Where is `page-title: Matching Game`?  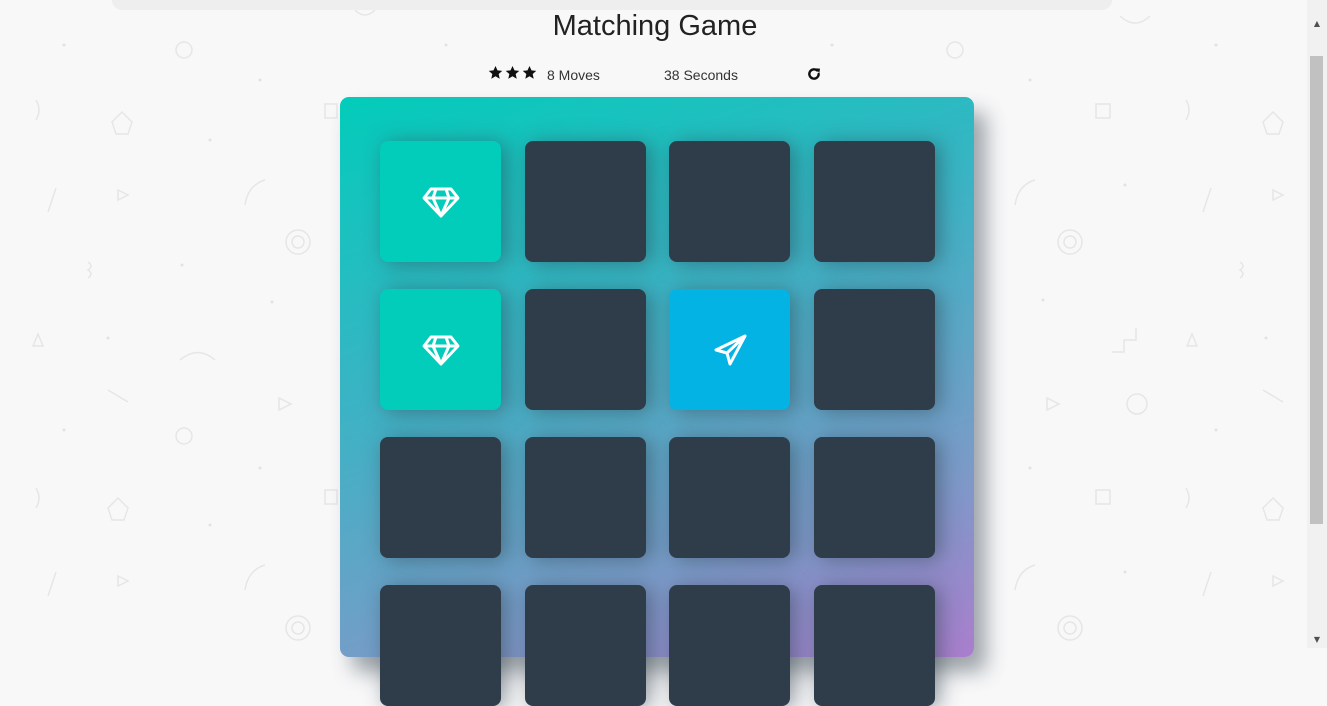
page-title: Matching Game is located at coordinates (655, 26).